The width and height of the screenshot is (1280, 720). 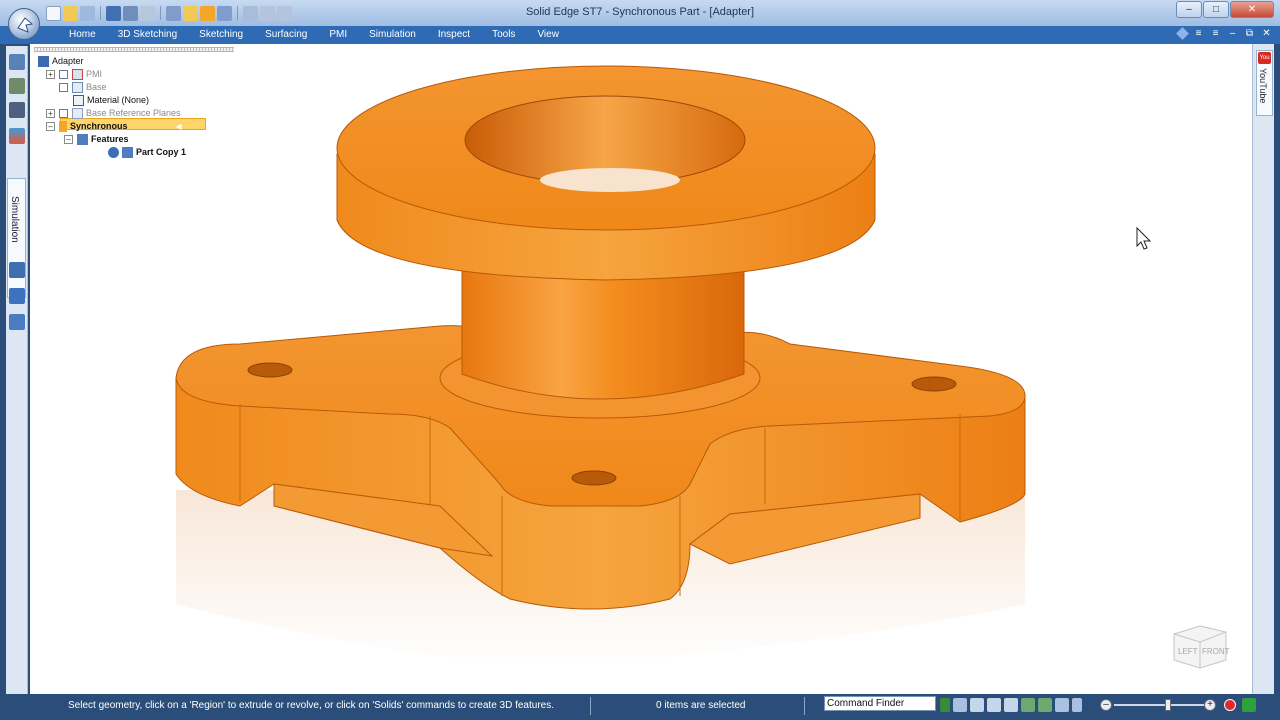 I want to click on tab-inspect: Inspect, so click(x=454, y=35).